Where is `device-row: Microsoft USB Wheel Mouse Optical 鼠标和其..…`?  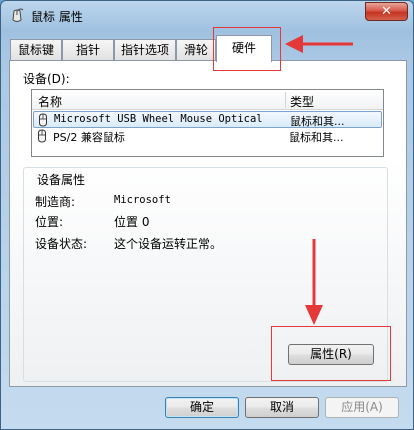
device-row: Microsoft USB Wheel Mouse Optical 鼠标和其..… is located at coordinates (207, 119).